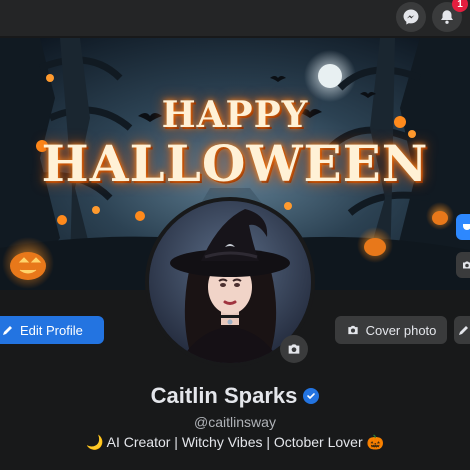  Describe the element at coordinates (401, 330) in the screenshot. I see `cover-photo-label: Cover photo` at that location.